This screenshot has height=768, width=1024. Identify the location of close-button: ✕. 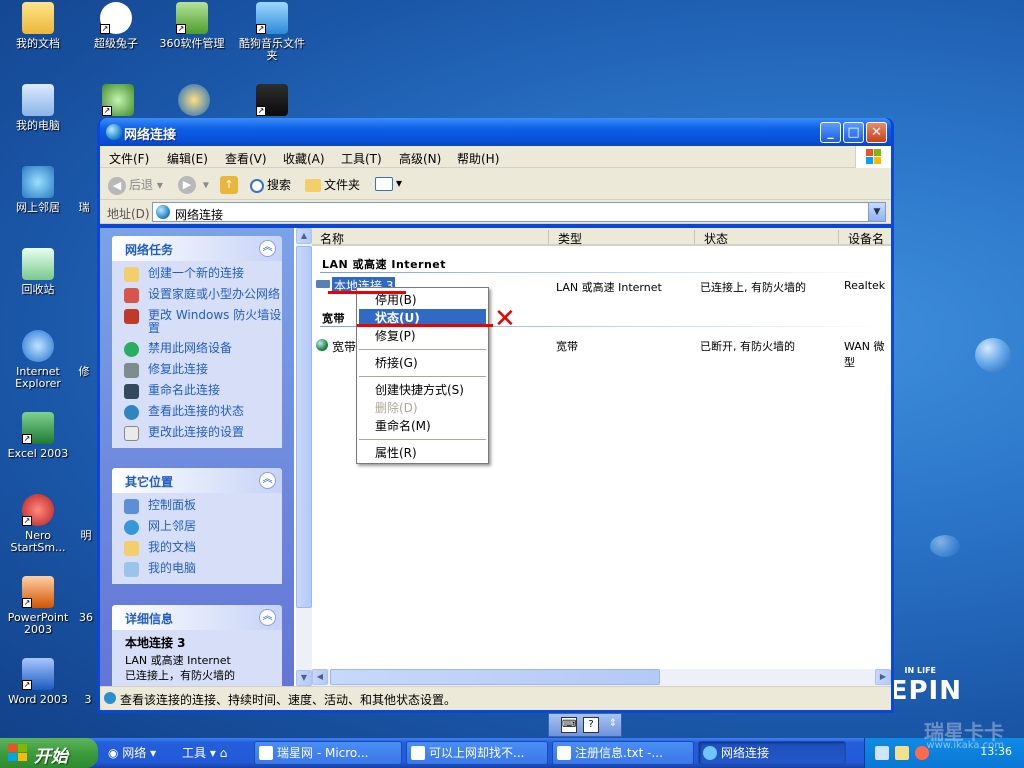
(876, 132).